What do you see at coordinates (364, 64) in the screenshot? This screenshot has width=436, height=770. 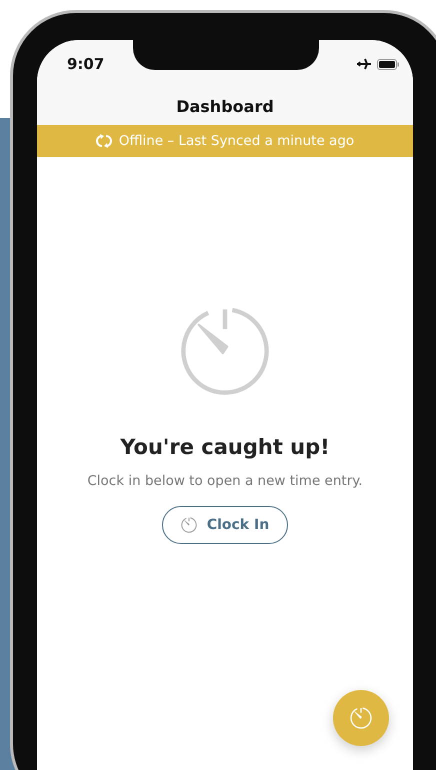 I see `airplane-icon` at bounding box center [364, 64].